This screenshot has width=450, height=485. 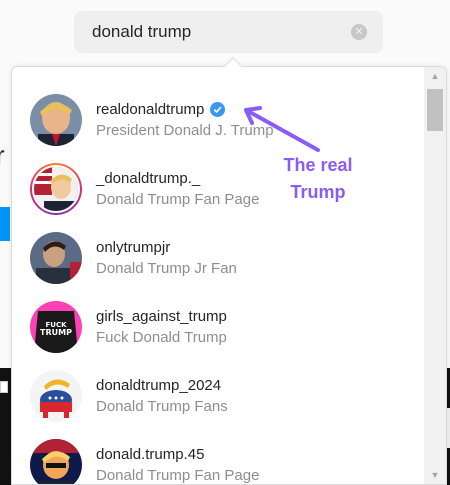 I want to click on avatar-image: FUCK TRUMP, so click(x=56, y=326).